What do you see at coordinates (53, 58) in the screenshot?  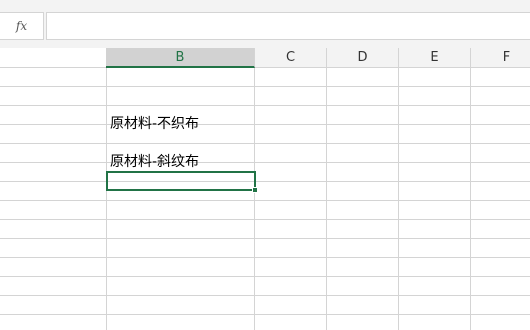 I see `row-header-area` at bounding box center [53, 58].